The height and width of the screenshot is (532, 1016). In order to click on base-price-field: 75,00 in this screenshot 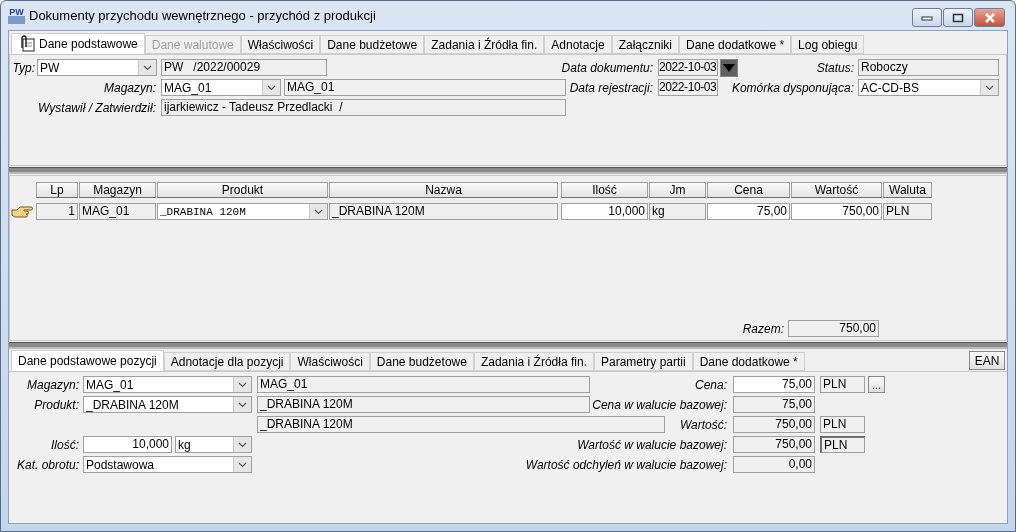, I will do `click(774, 404)`.